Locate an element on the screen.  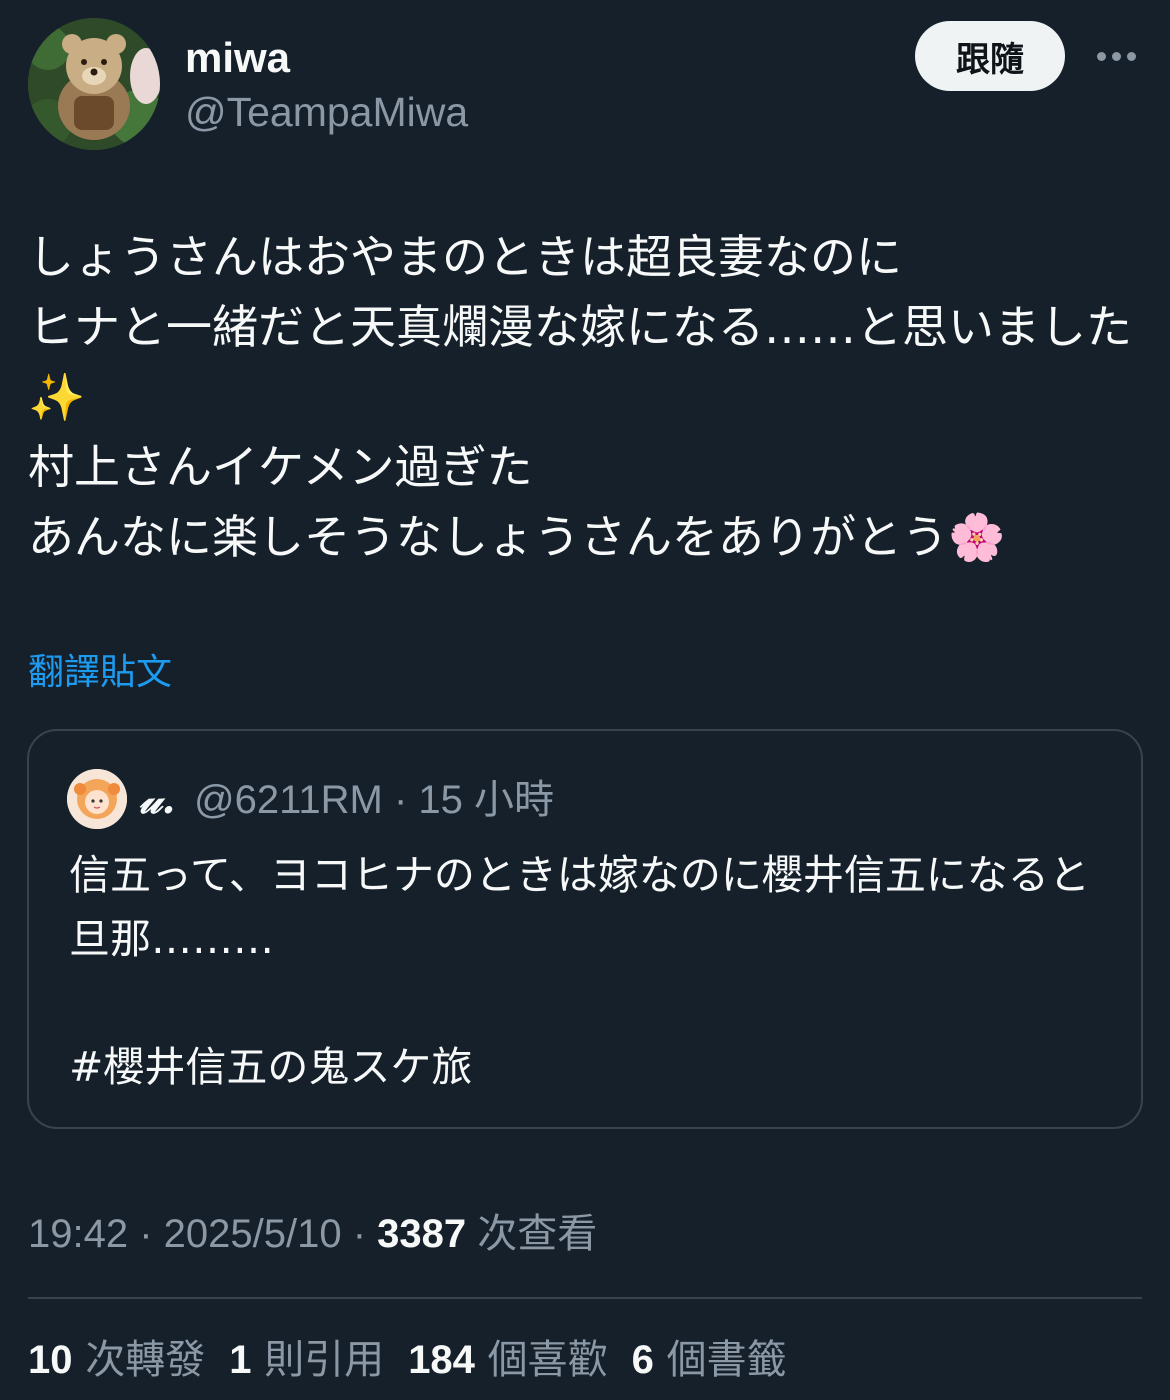
quoted-author-meta: @6211RM · 15 小時 is located at coordinates (374, 800).